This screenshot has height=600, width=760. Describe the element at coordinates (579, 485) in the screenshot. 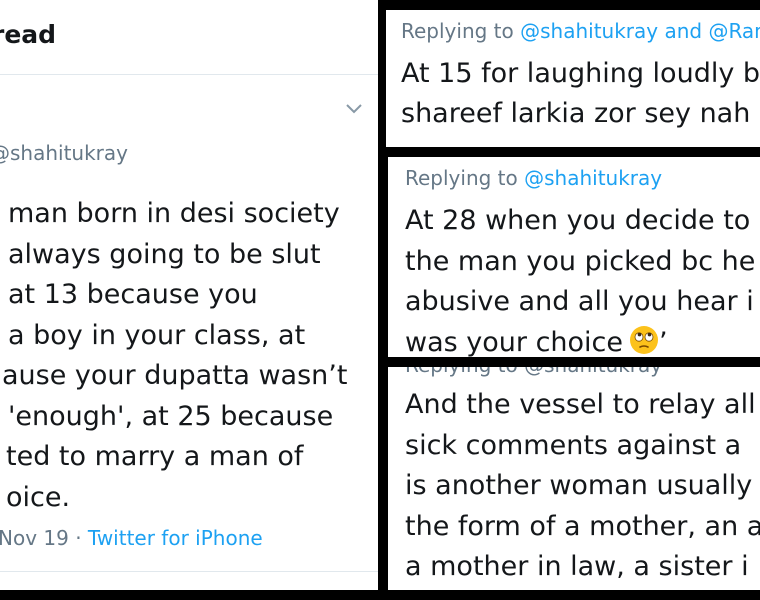

I see `reply-line: is another woman usually` at that location.